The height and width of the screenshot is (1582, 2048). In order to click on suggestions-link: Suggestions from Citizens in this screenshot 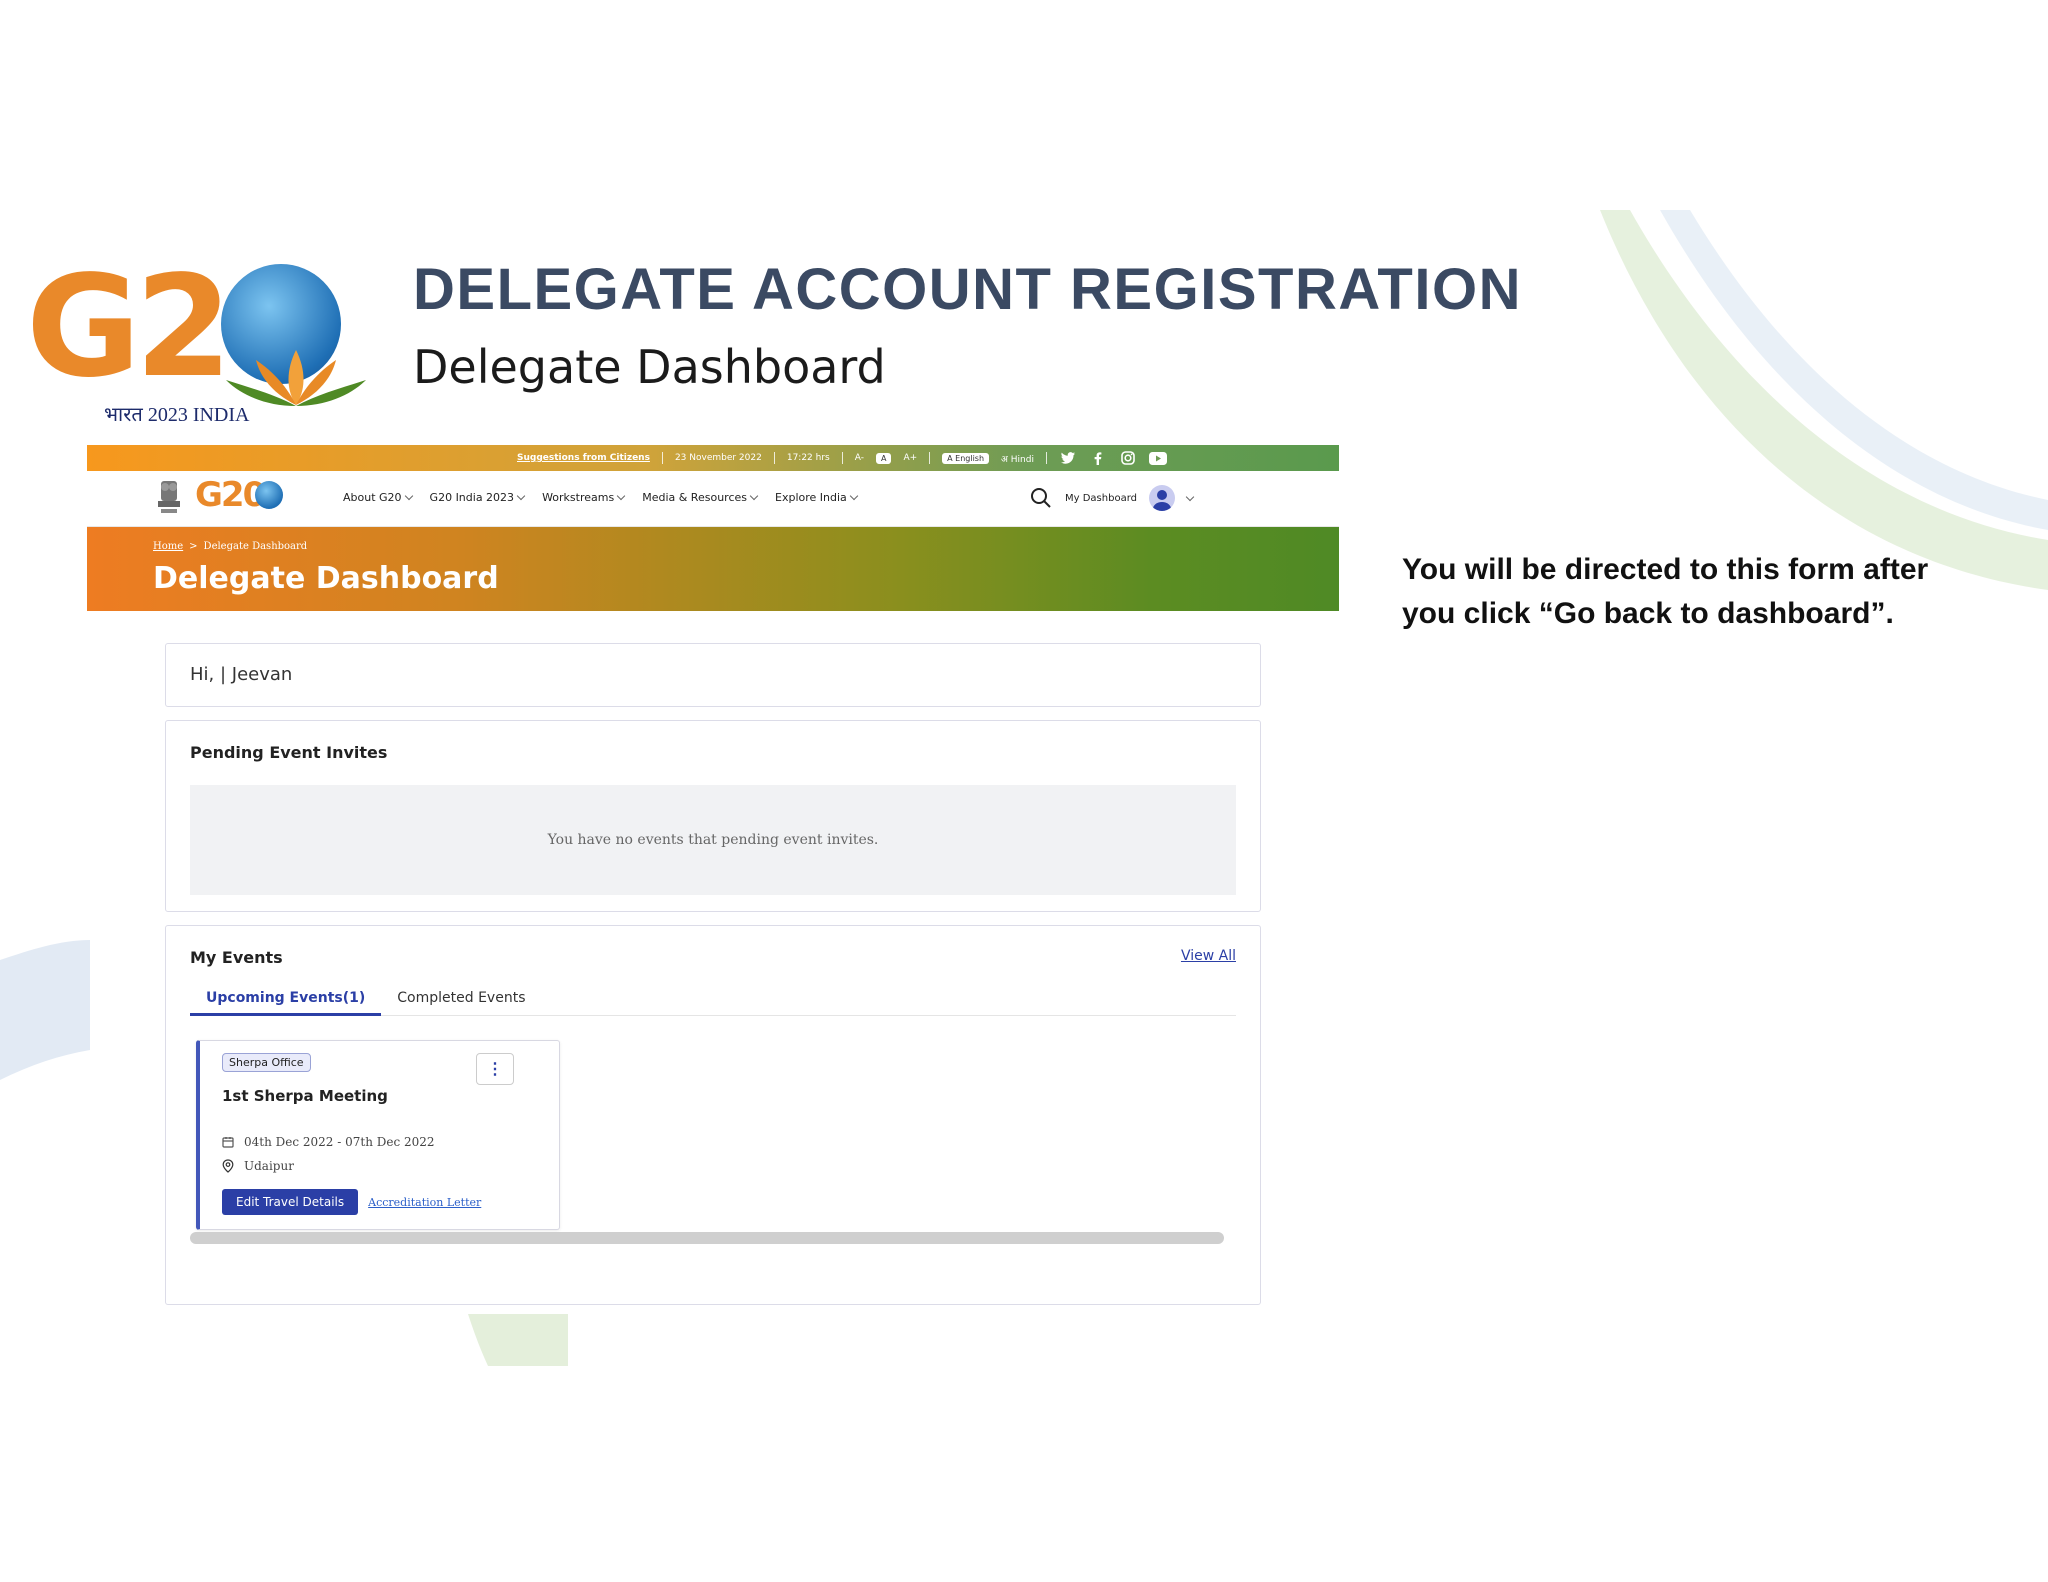, I will do `click(583, 458)`.